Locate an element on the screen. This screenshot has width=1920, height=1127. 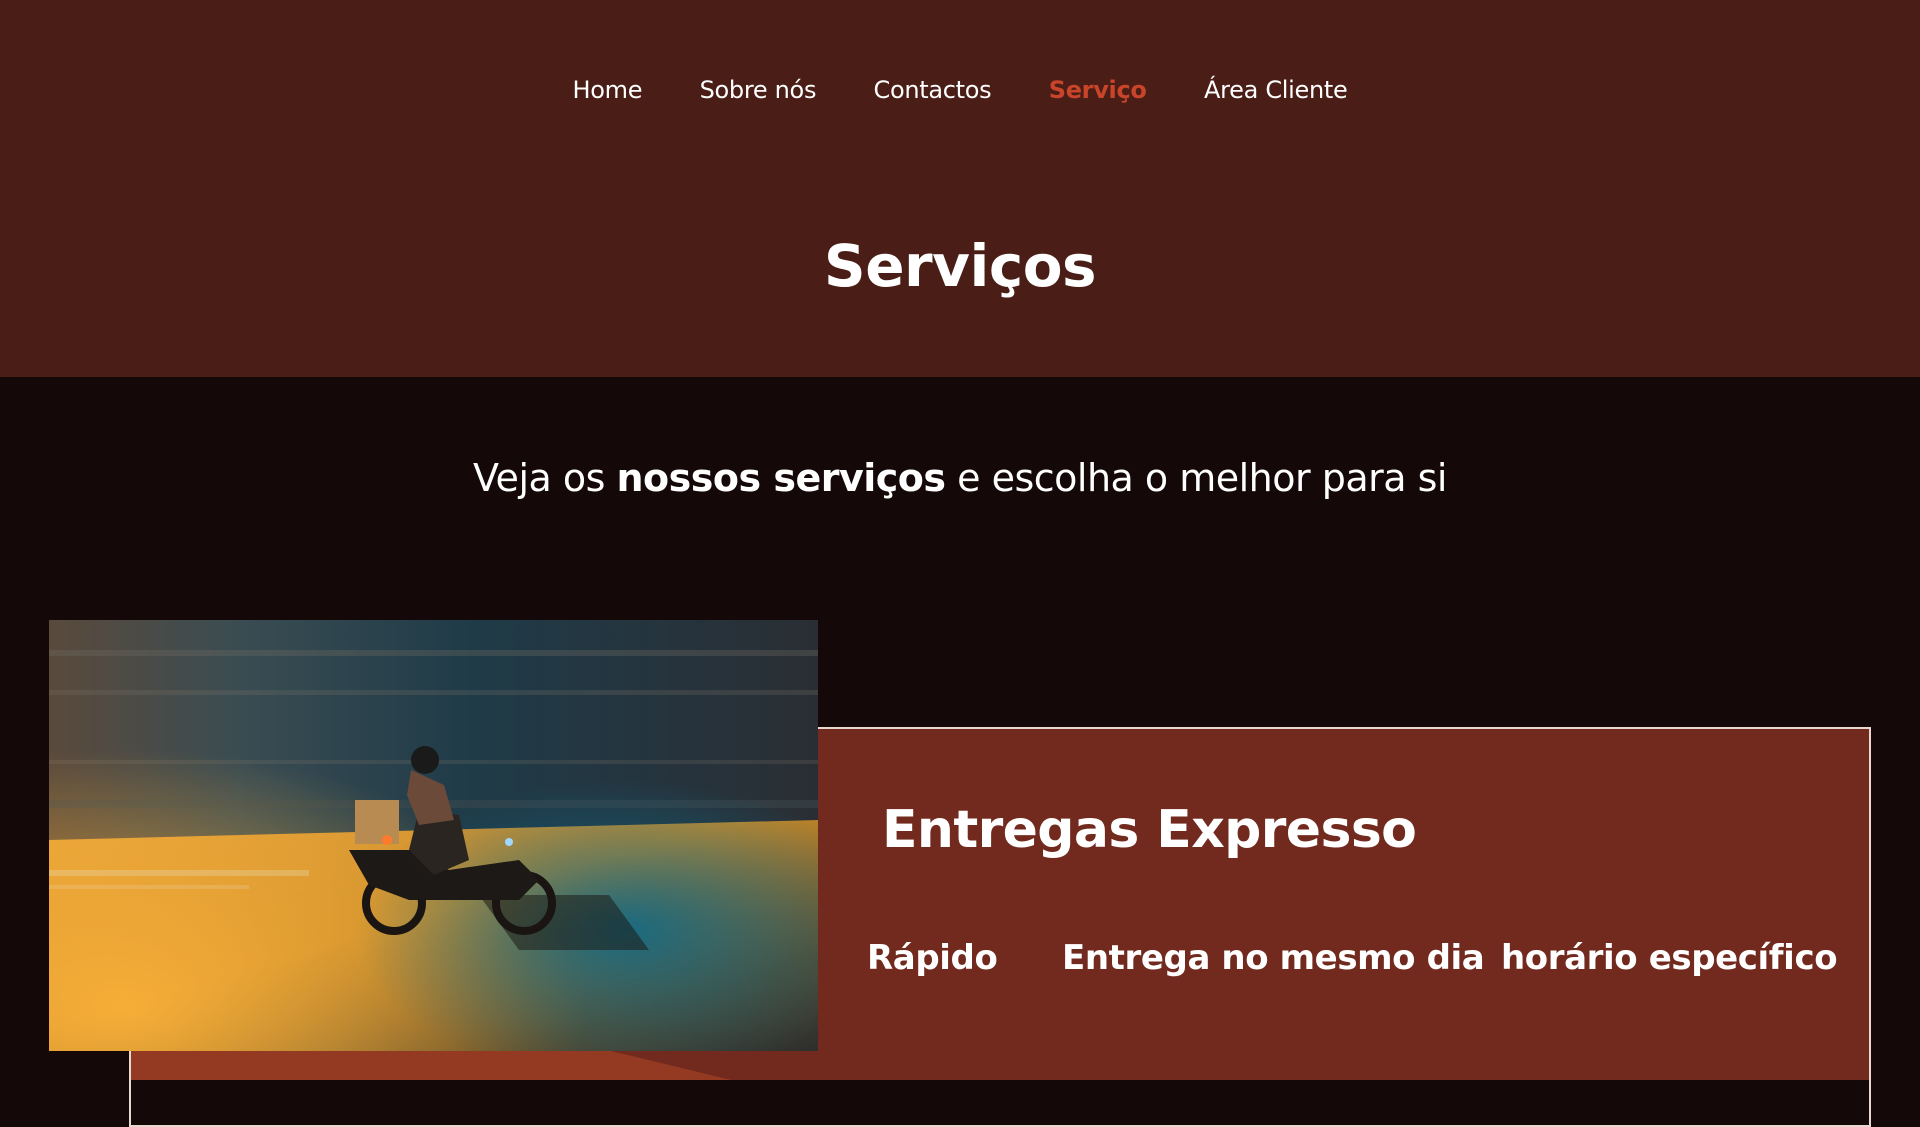
feature-fast: Rápido is located at coordinates (932, 958).